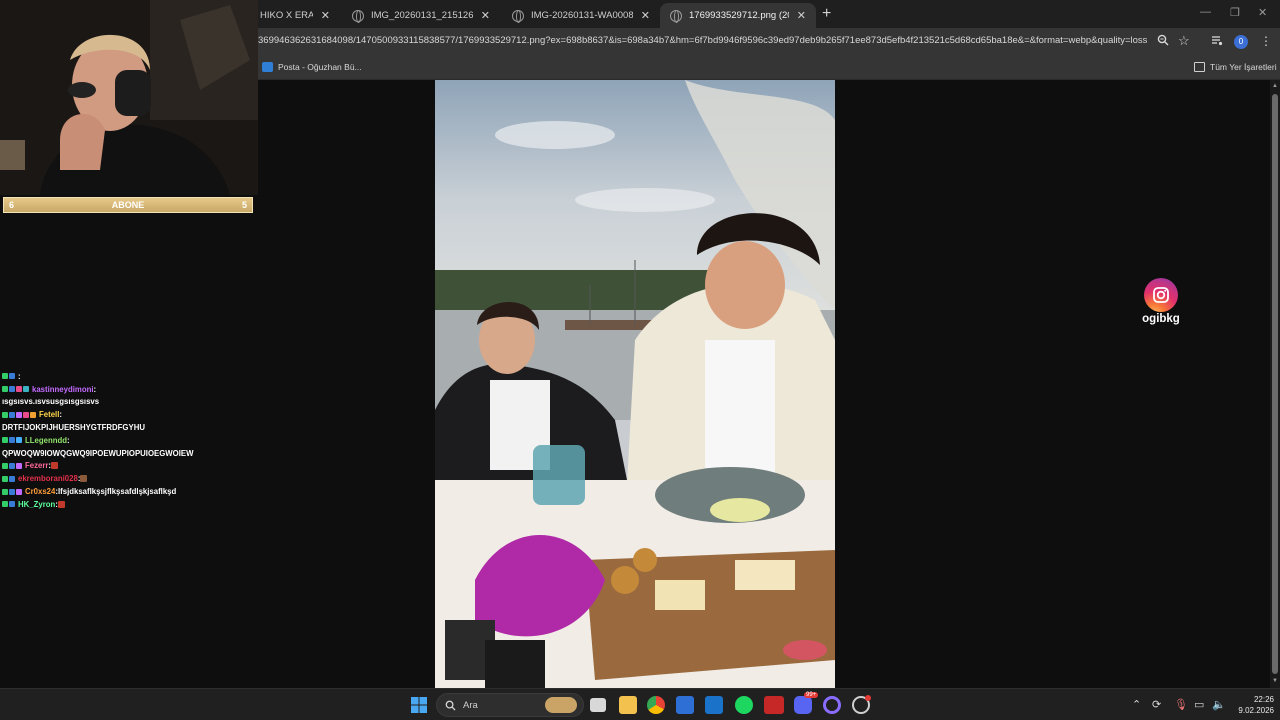 This screenshot has height=720, width=1280. I want to click on instagram-handle: ogibkg, so click(1161, 319).